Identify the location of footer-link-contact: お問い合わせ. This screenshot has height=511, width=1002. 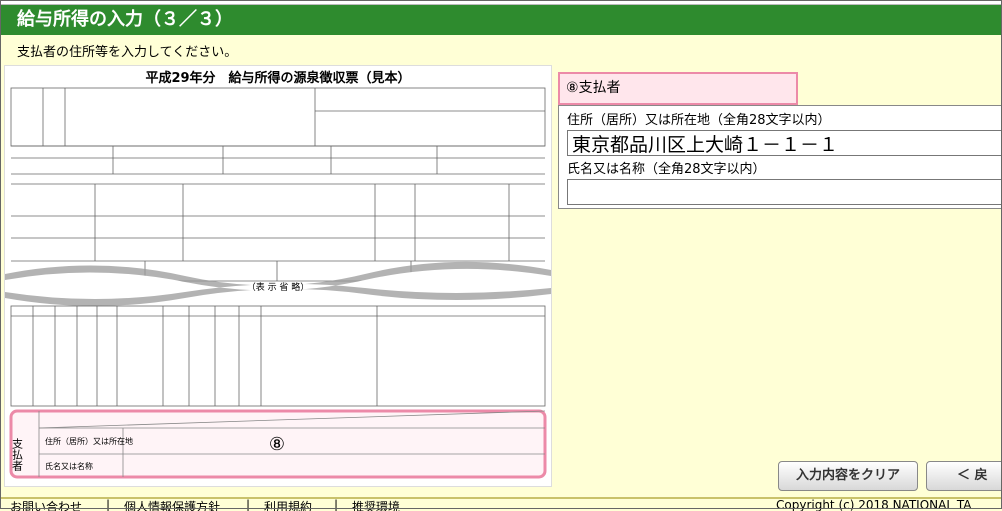
(46, 505).